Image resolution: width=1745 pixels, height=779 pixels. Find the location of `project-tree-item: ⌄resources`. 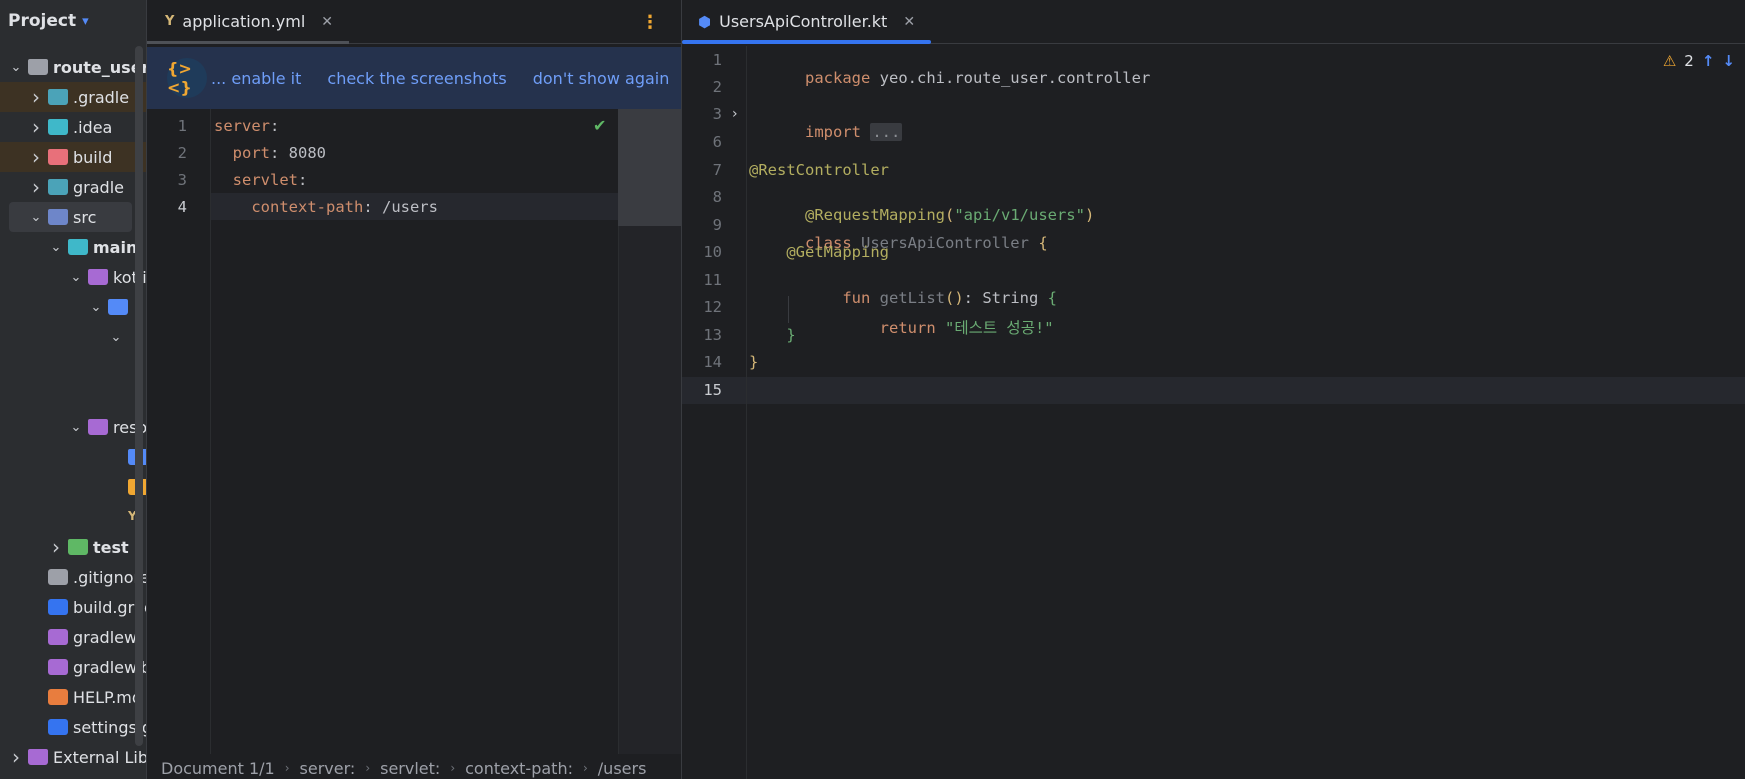

project-tree-item: ⌄resources is located at coordinates (73, 427).